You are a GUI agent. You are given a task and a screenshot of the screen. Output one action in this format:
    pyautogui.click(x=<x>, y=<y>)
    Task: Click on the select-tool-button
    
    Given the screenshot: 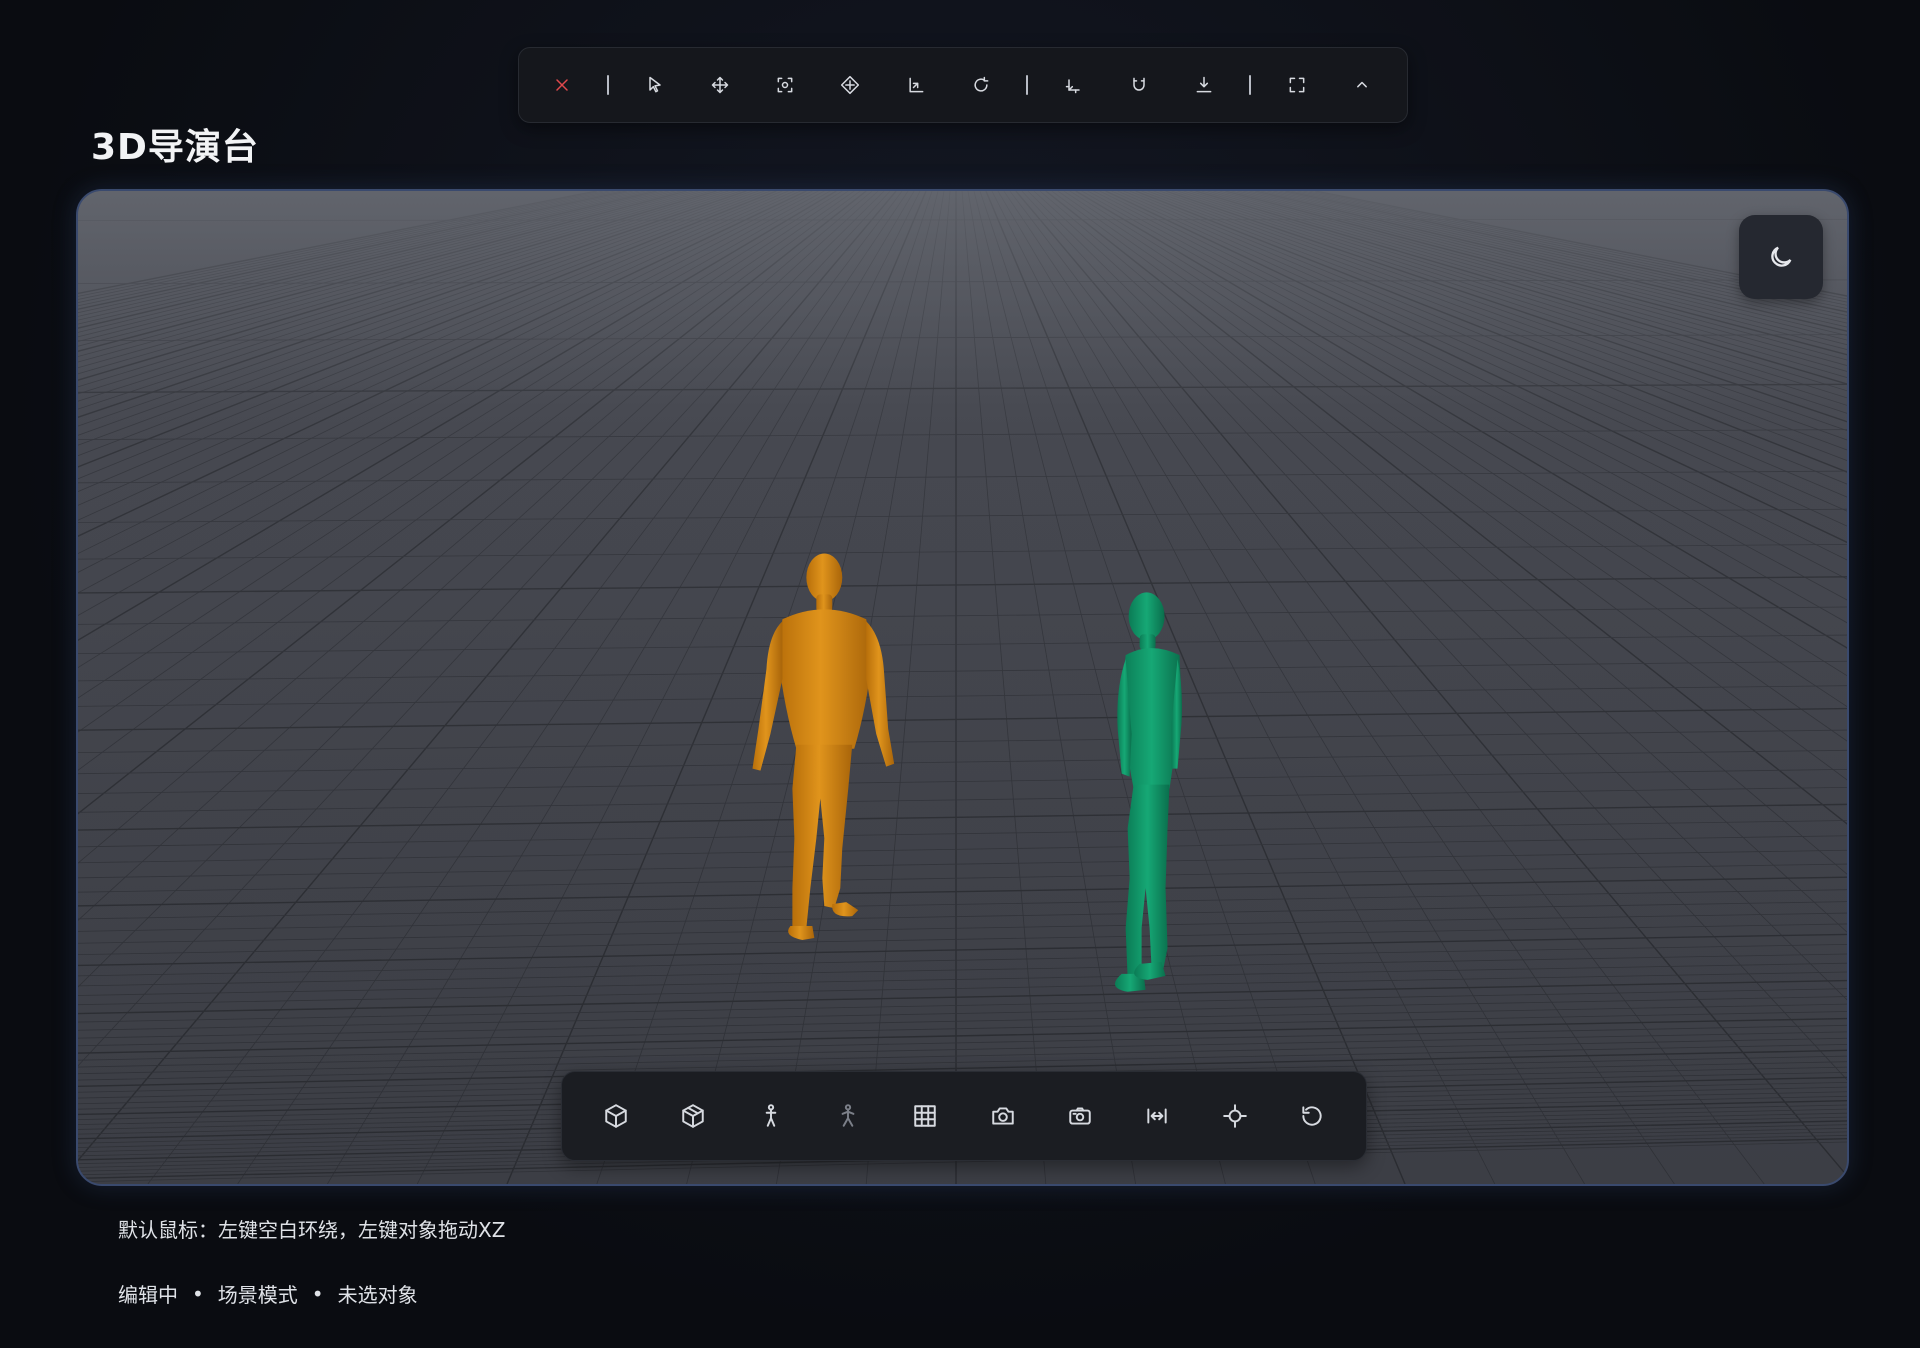 What is the action you would take?
    pyautogui.click(x=655, y=85)
    